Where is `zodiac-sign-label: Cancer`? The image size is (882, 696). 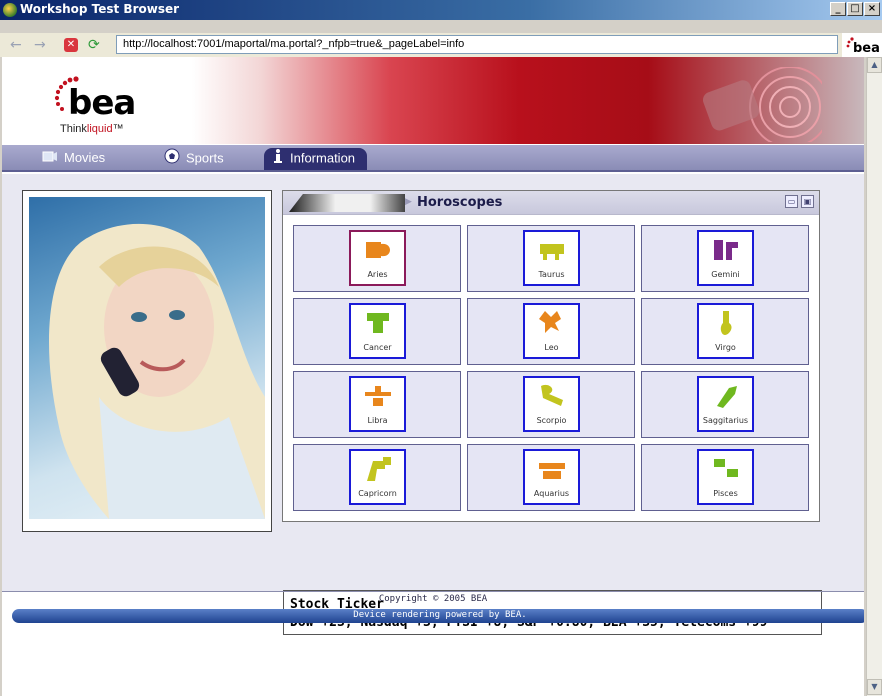 zodiac-sign-label: Cancer is located at coordinates (377, 347).